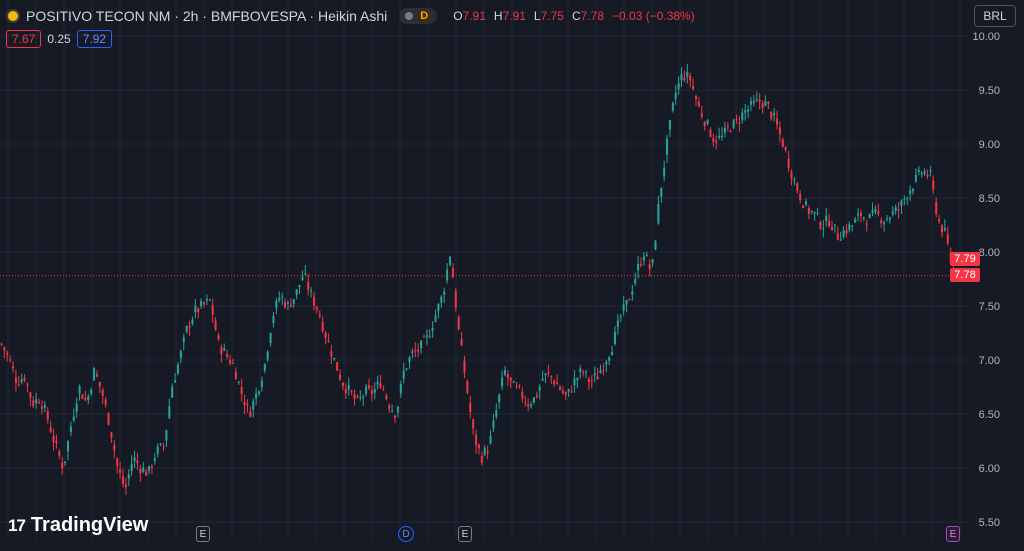  I want to click on currency-selector: BRL, so click(995, 16).